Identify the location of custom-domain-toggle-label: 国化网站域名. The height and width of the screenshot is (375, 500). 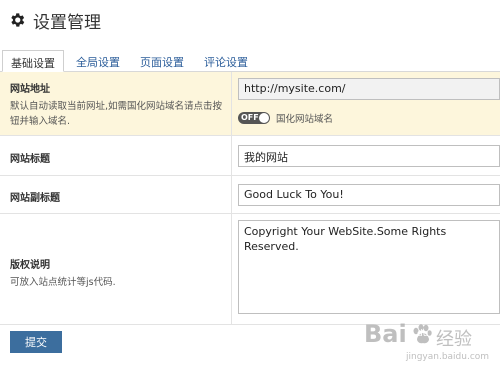
(305, 119).